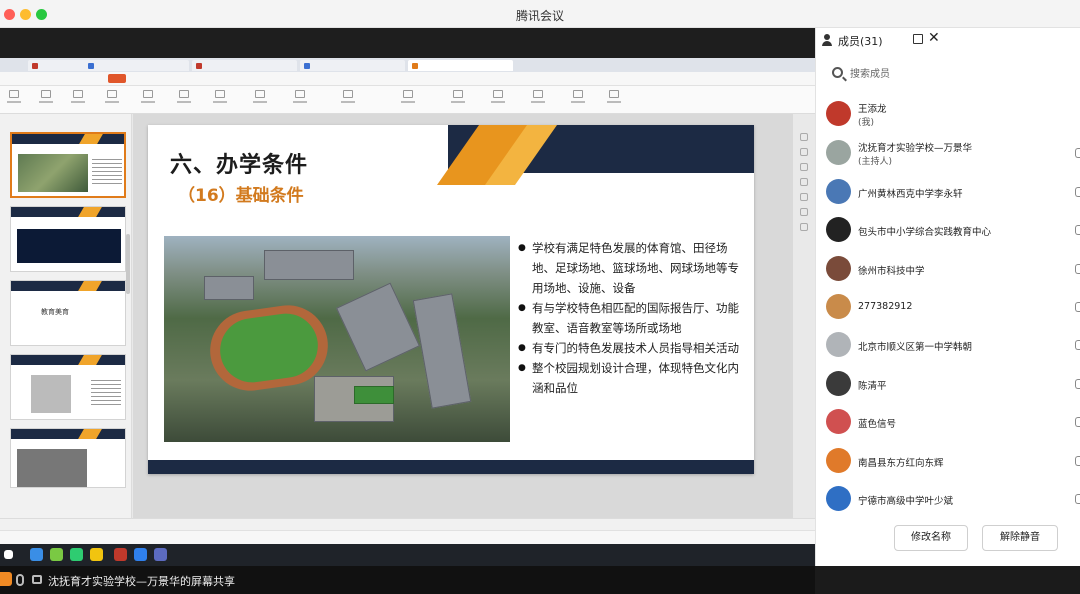 The width and height of the screenshot is (1080, 594). I want to click on start-menu-tab, so click(117, 78).